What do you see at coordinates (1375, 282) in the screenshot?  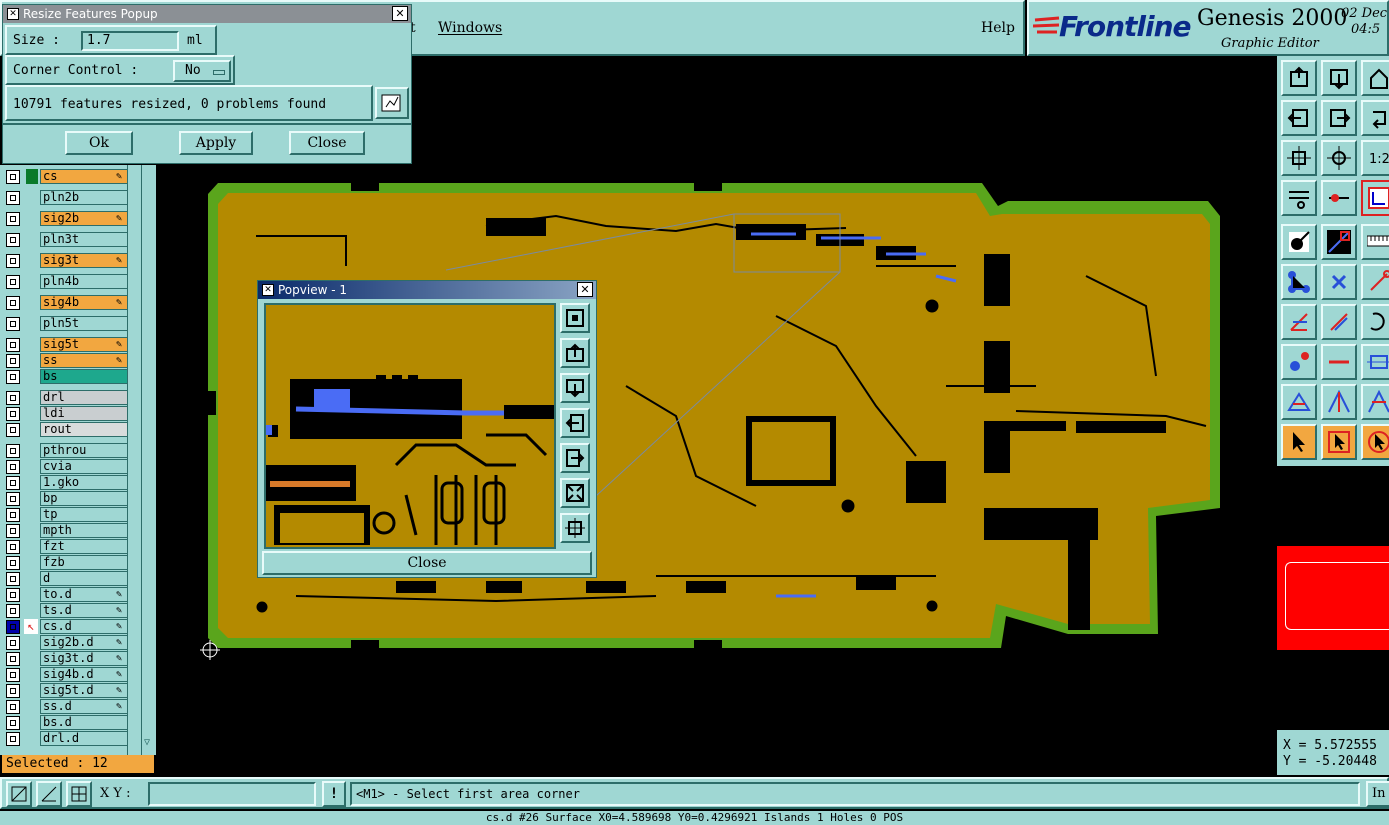 I see `add-line-icon` at bounding box center [1375, 282].